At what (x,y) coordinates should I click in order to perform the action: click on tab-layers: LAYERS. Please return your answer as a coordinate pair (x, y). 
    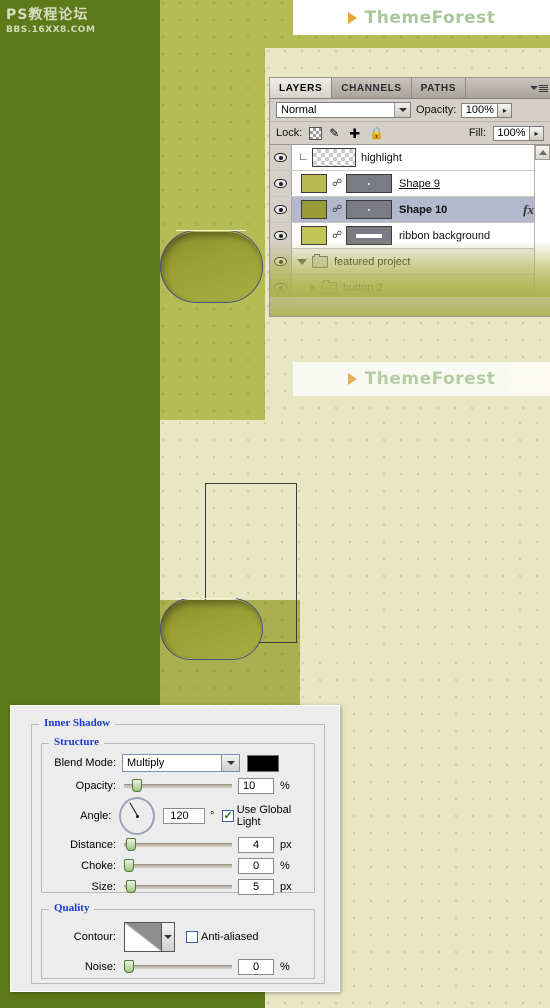
    Looking at the image, I should click on (301, 88).